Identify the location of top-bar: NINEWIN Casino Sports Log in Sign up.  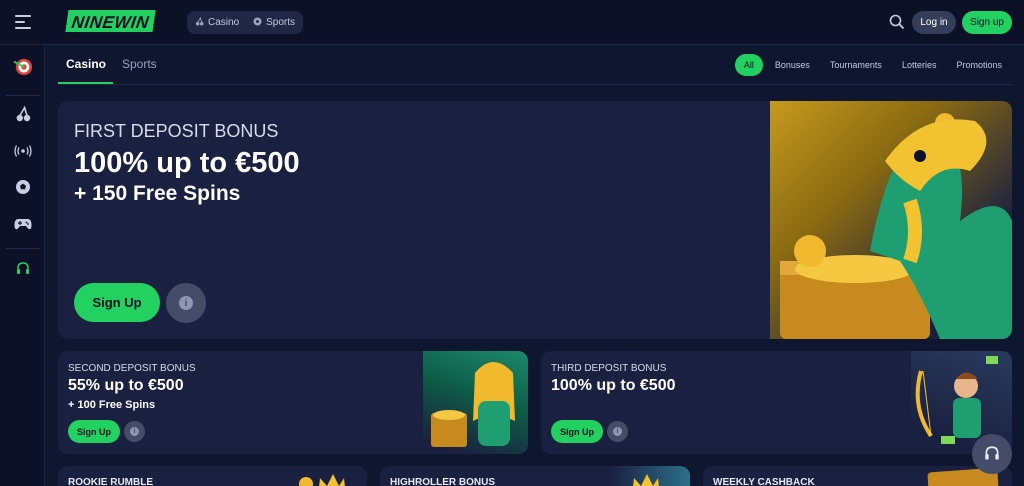
(512, 22).